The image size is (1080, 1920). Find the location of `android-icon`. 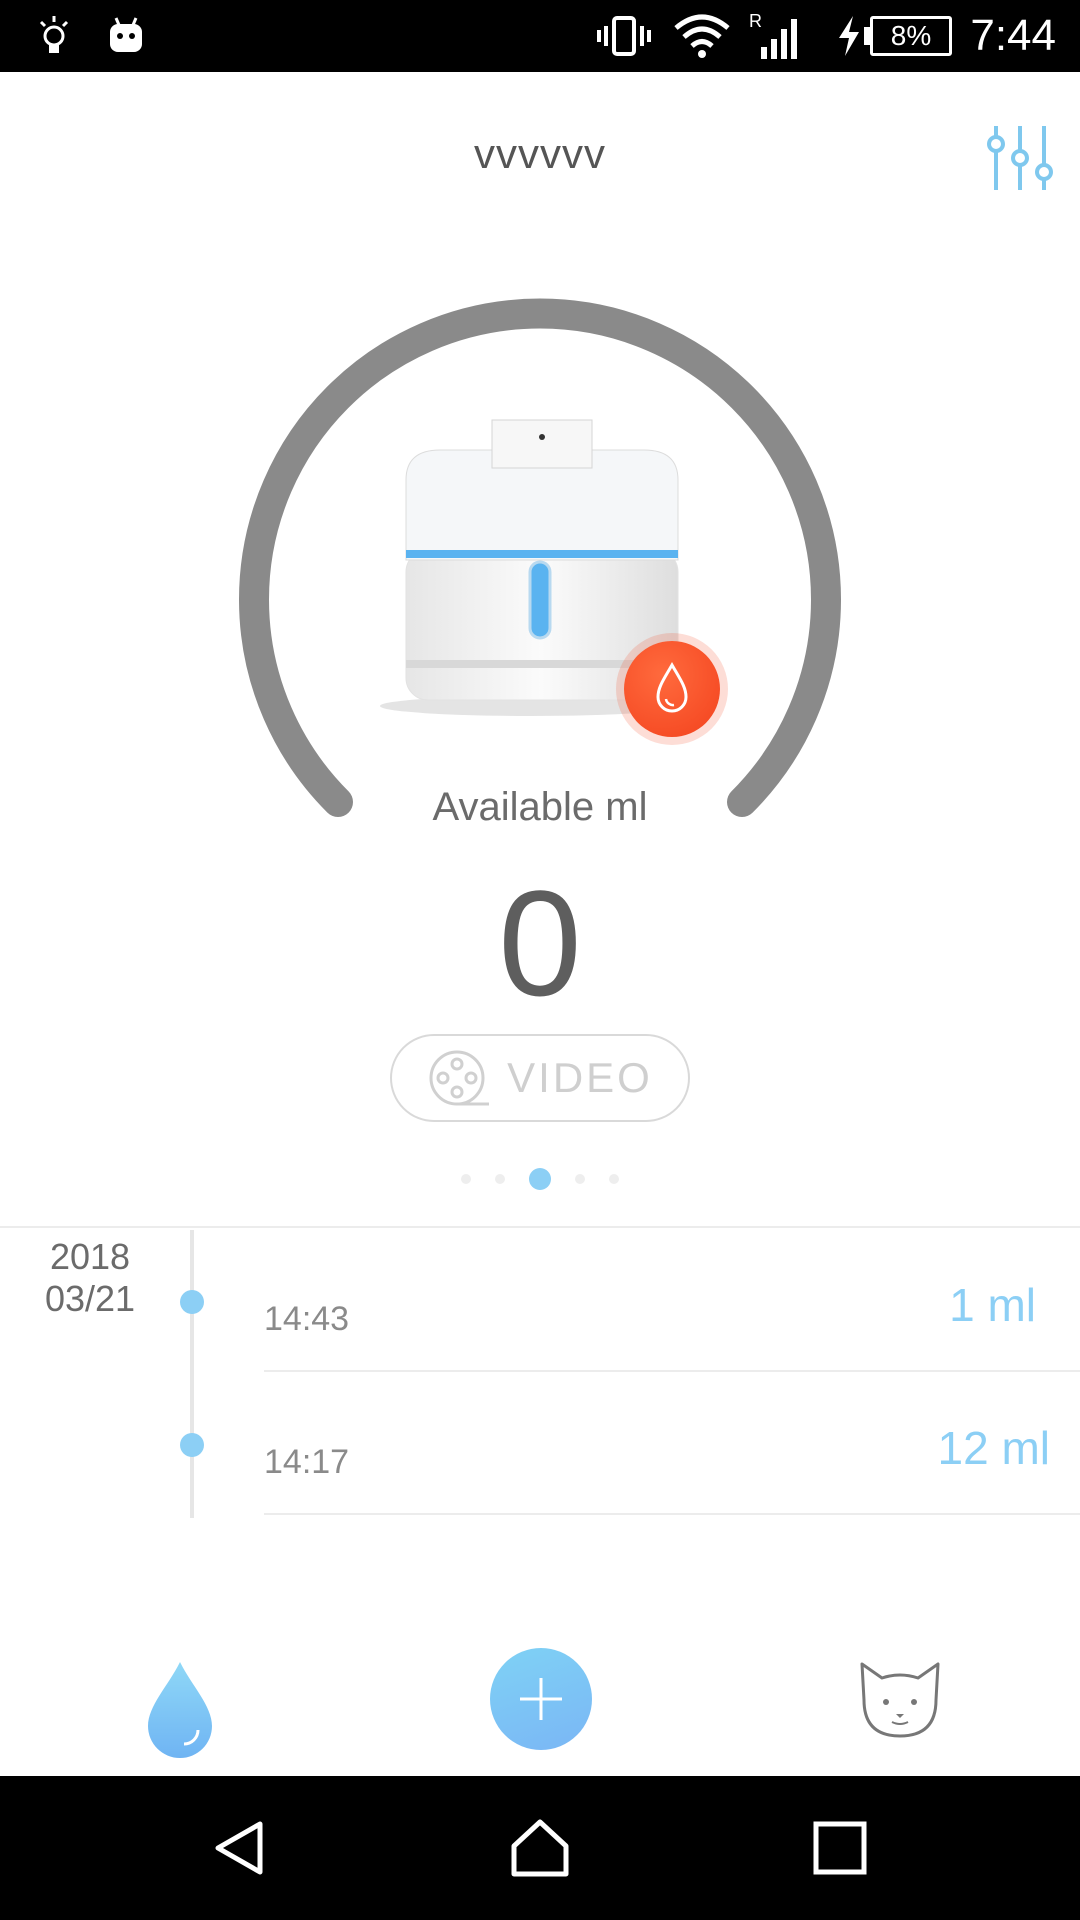

android-icon is located at coordinates (126, 36).